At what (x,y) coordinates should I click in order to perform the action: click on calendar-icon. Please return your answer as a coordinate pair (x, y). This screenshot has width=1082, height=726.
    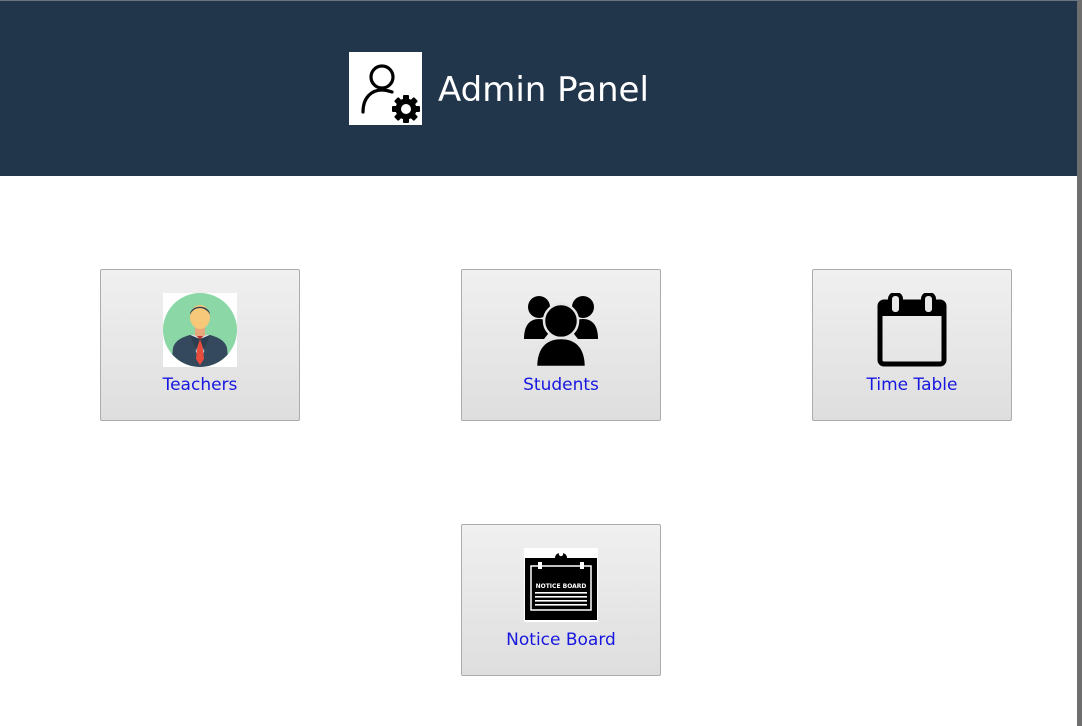
    Looking at the image, I should click on (912, 329).